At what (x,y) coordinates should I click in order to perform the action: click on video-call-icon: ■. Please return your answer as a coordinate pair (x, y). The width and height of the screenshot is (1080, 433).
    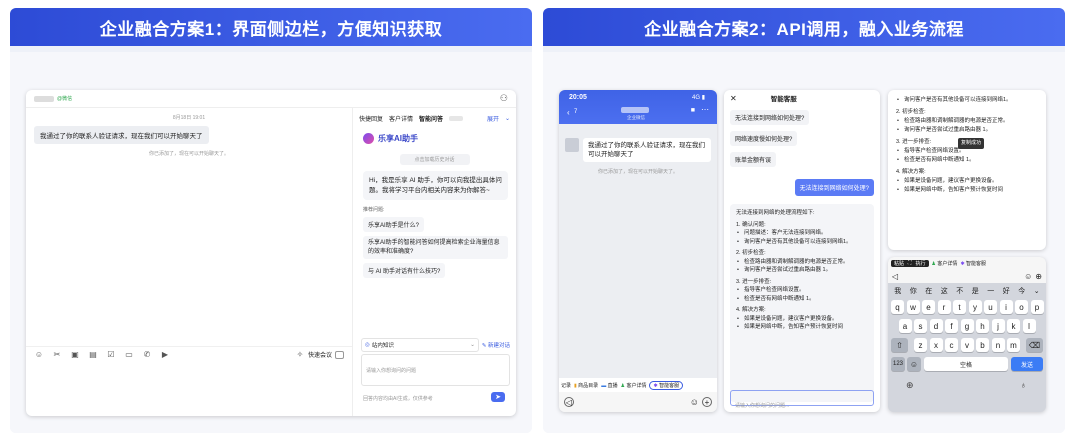
    Looking at the image, I should click on (693, 110).